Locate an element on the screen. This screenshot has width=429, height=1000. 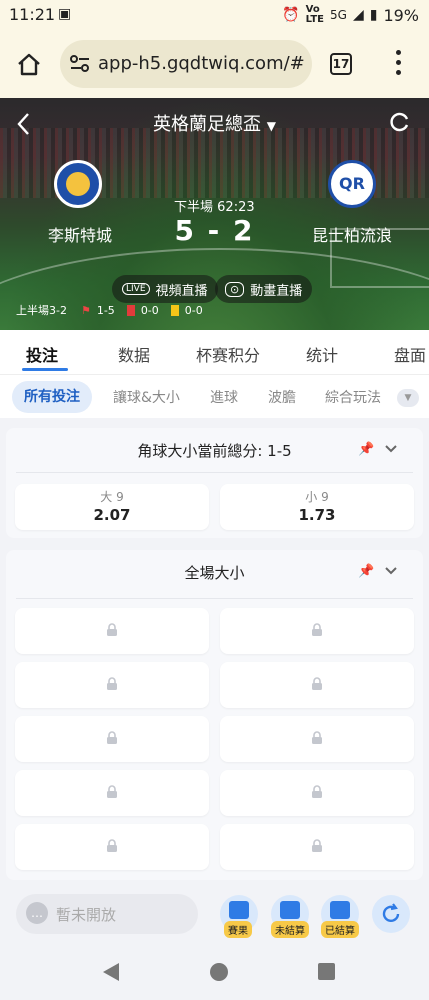
status-time: 11:21 is located at coordinates (32, 14).